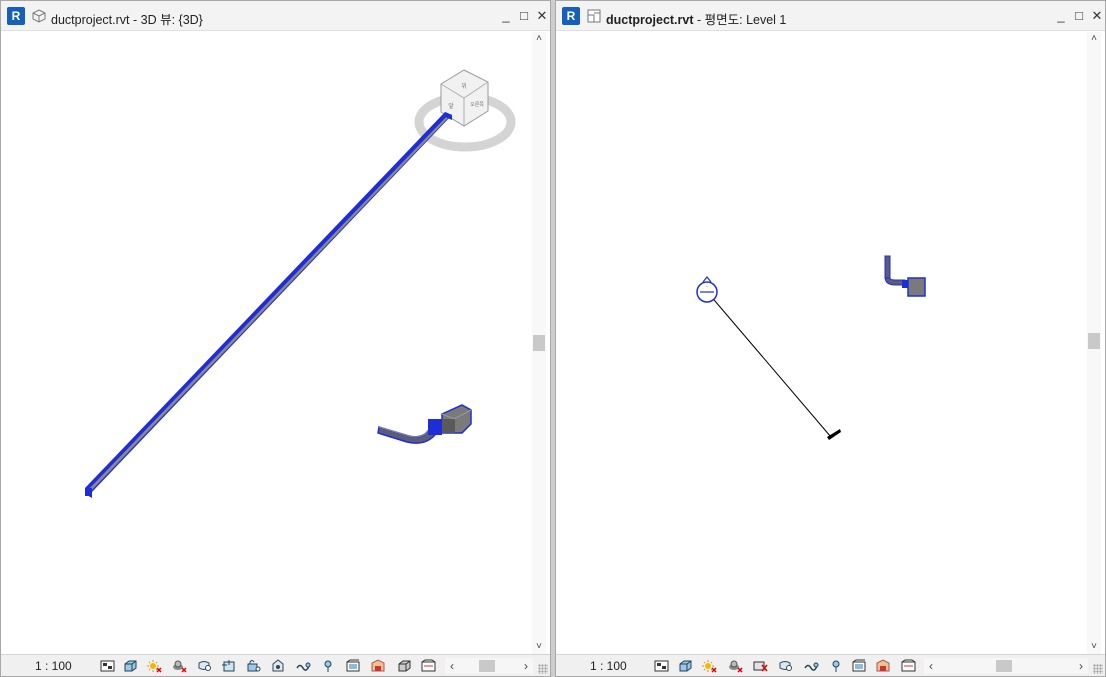 The image size is (1106, 677). Describe the element at coordinates (464, 86) in the screenshot. I see `viewcube-face-top: 위` at that location.